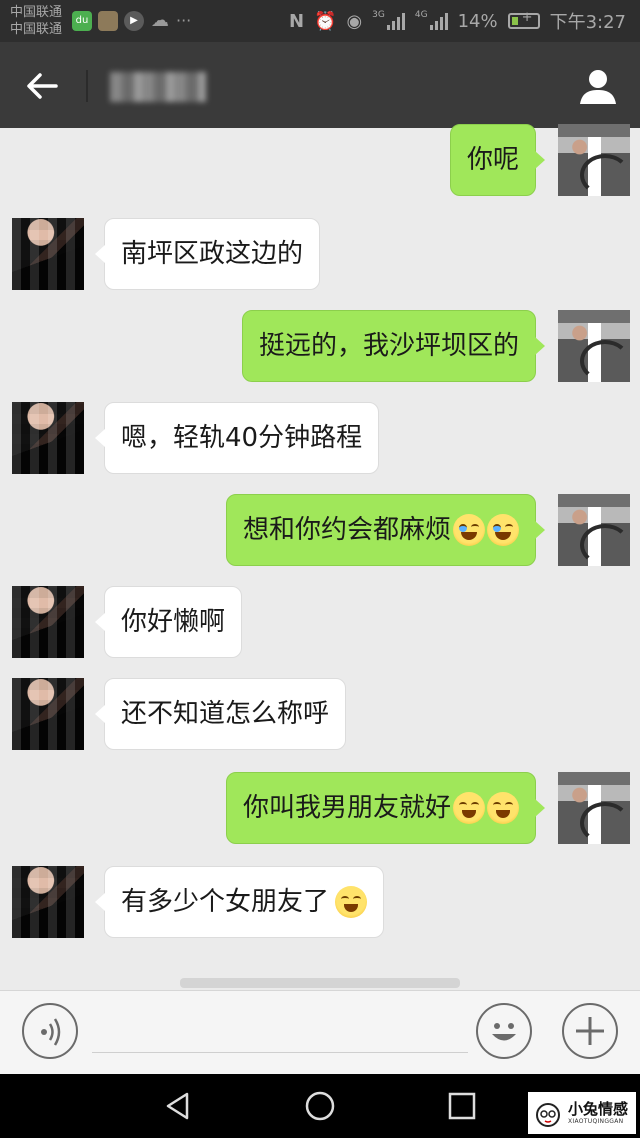 This screenshot has height=1138, width=640. I want to click on message-text: 想和你约会都麻烦, so click(346, 530).